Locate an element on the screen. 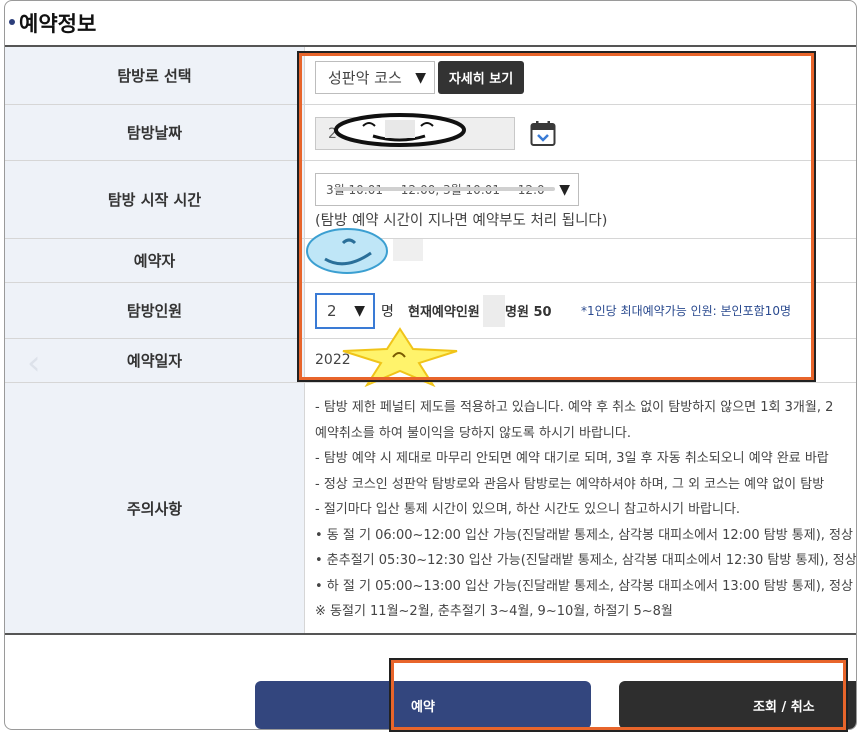  reserver-row: 예약자 is located at coordinates (430, 255).